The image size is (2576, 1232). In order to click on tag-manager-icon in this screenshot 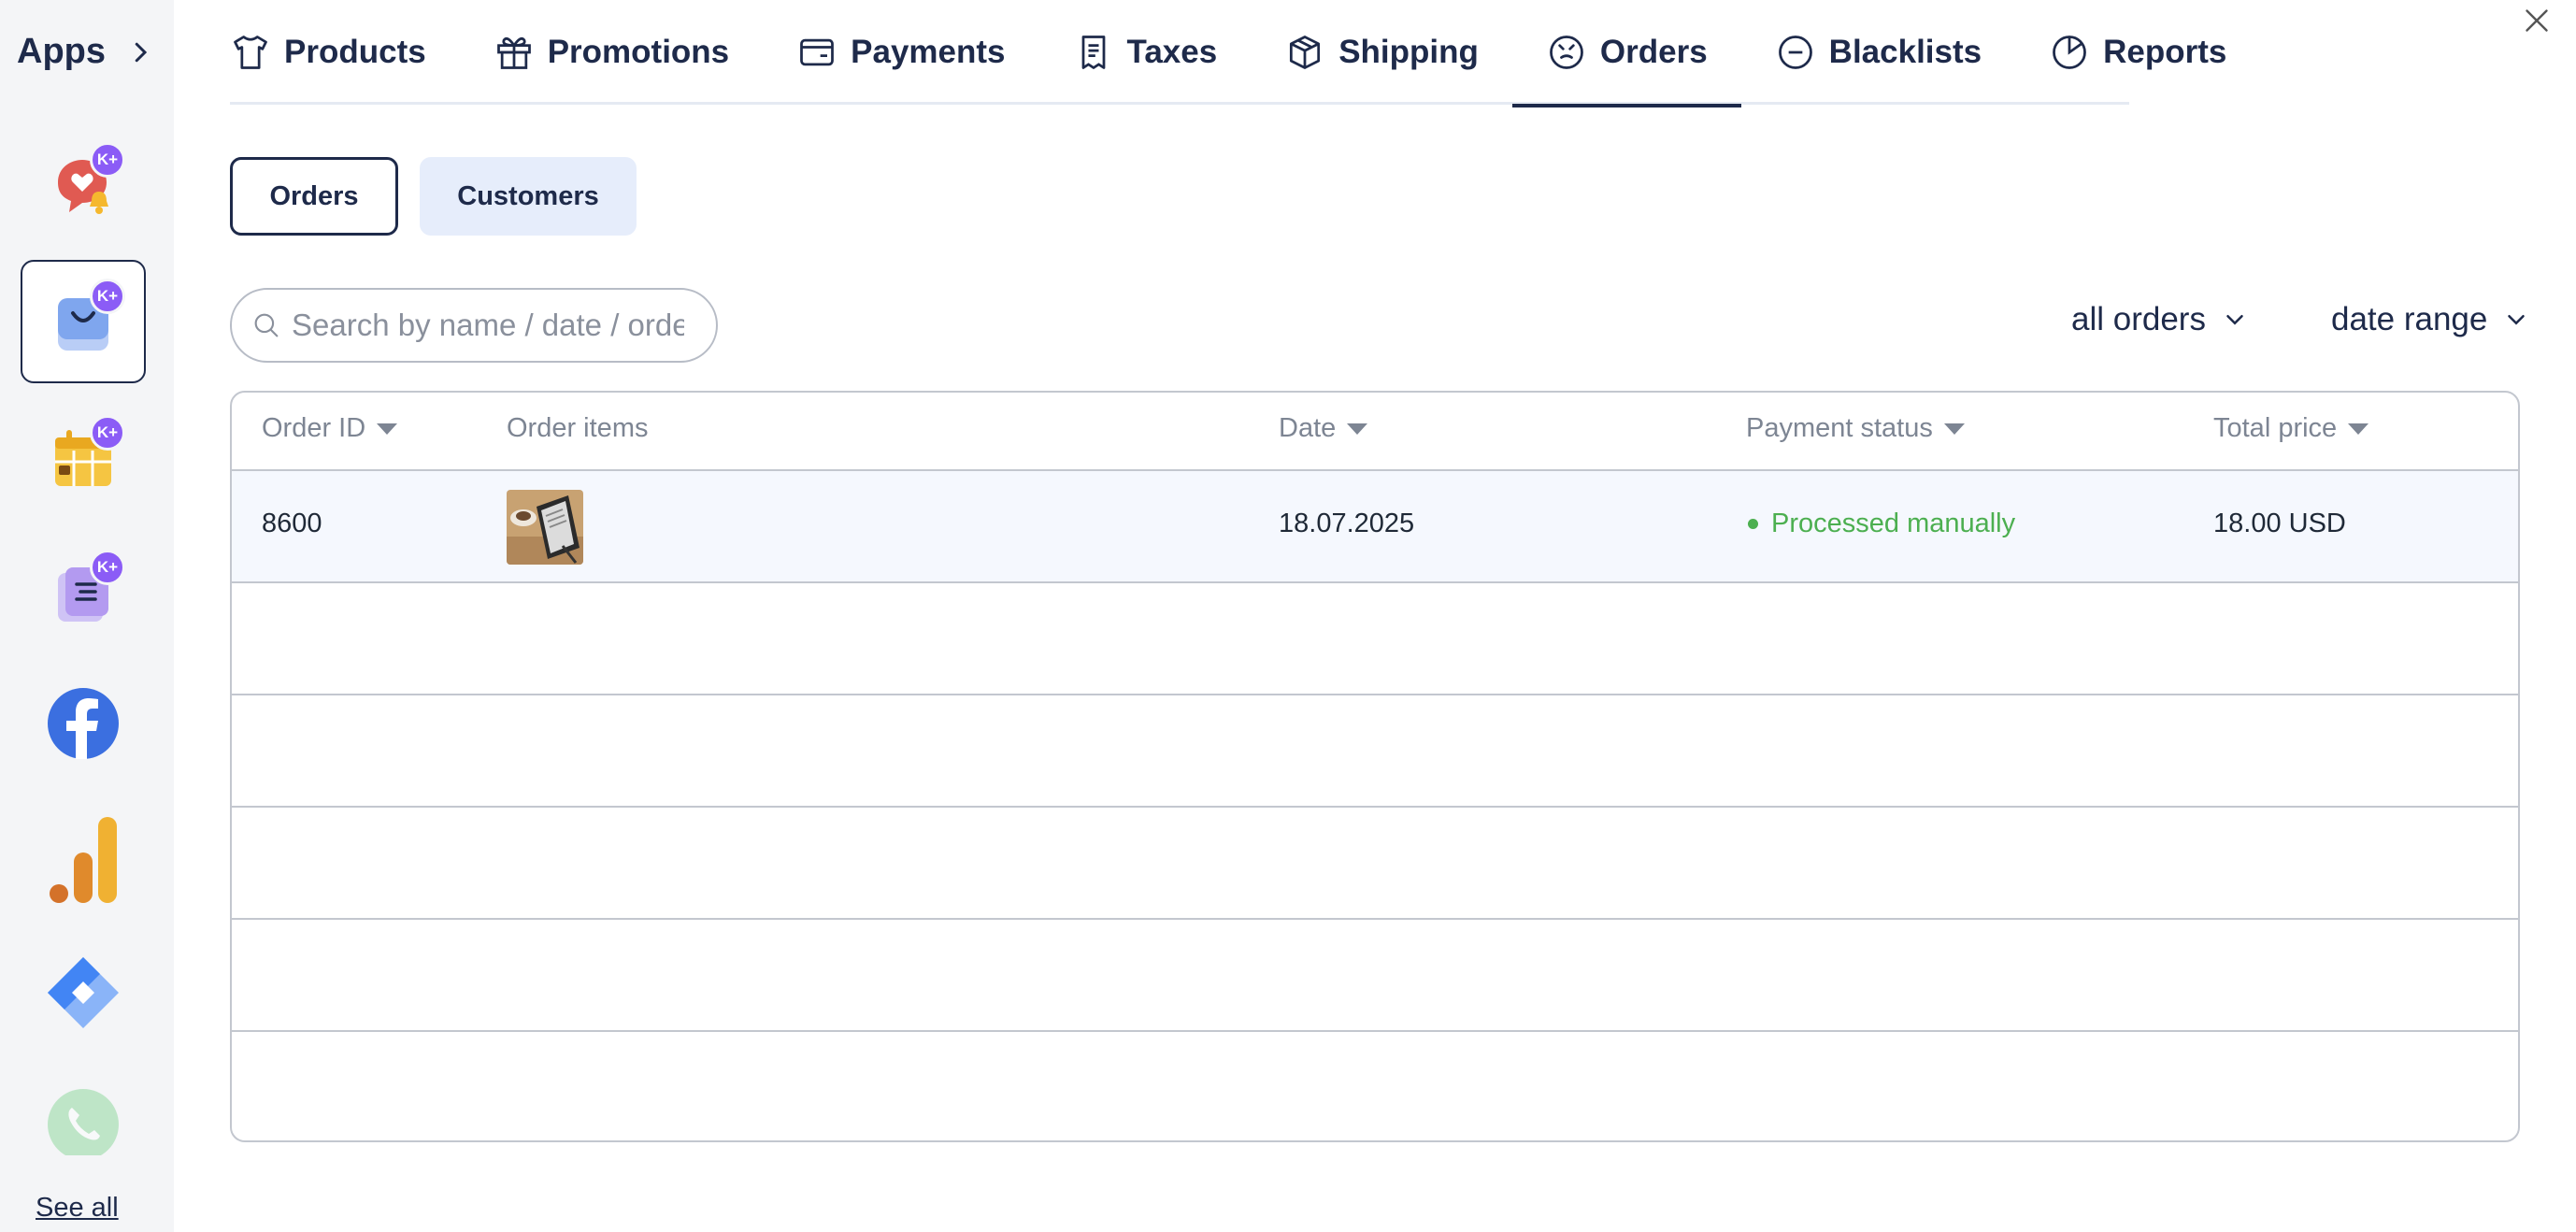, I will do `click(83, 992)`.